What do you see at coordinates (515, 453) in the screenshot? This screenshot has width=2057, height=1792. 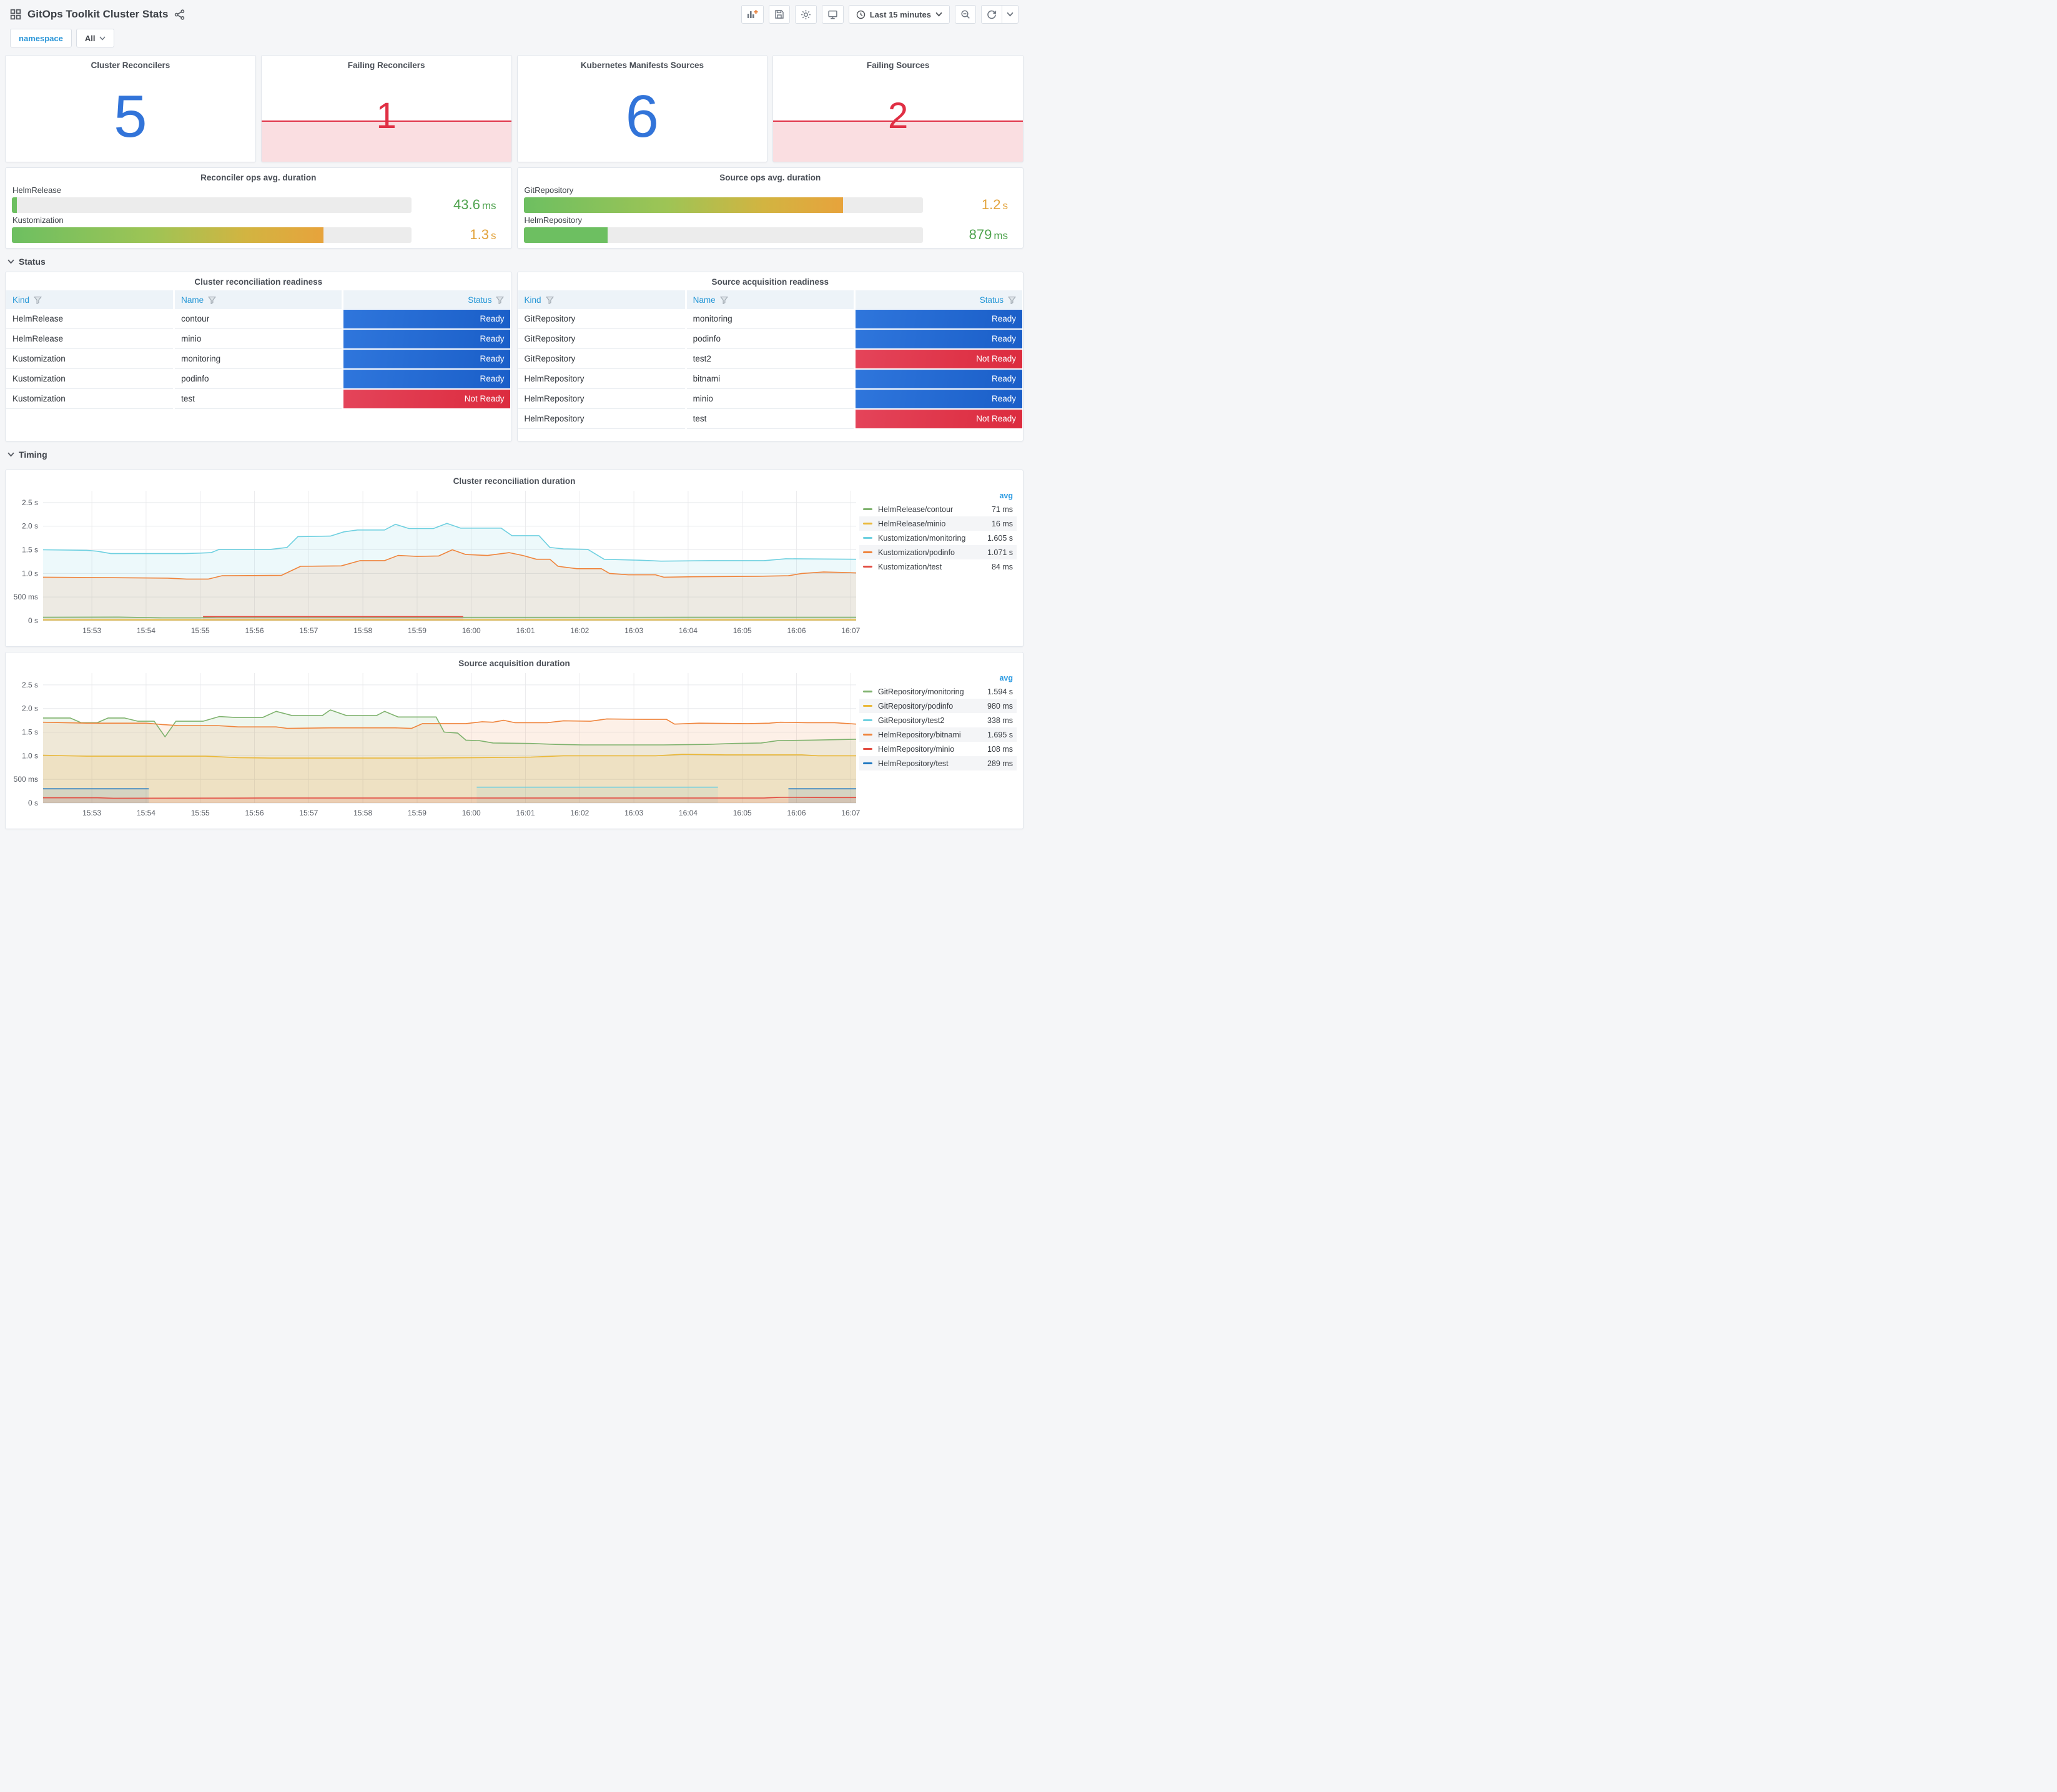 I see `section-header-timing: Timing` at bounding box center [515, 453].